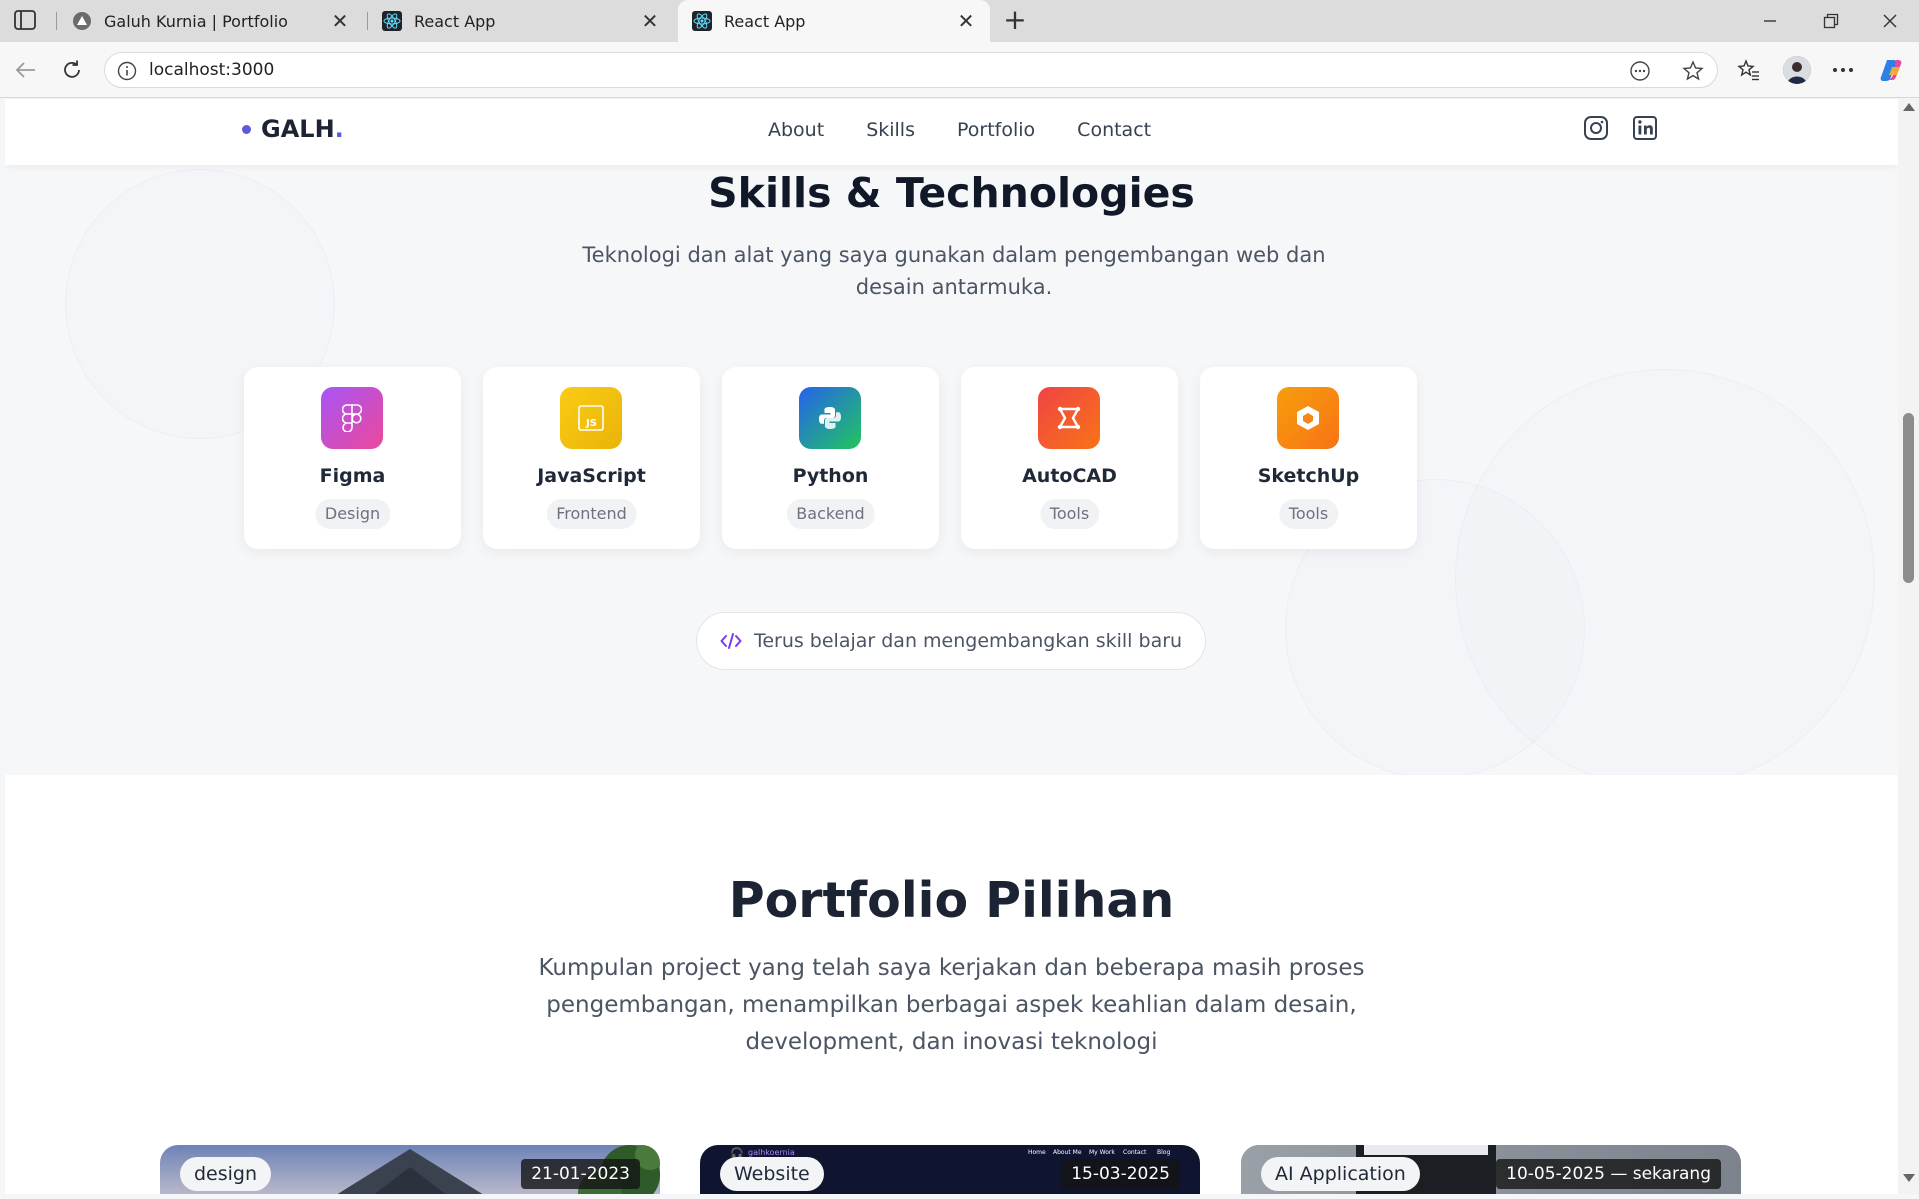  Describe the element at coordinates (1340, 1174) in the screenshot. I see `project-category-tag: AI Application` at that location.